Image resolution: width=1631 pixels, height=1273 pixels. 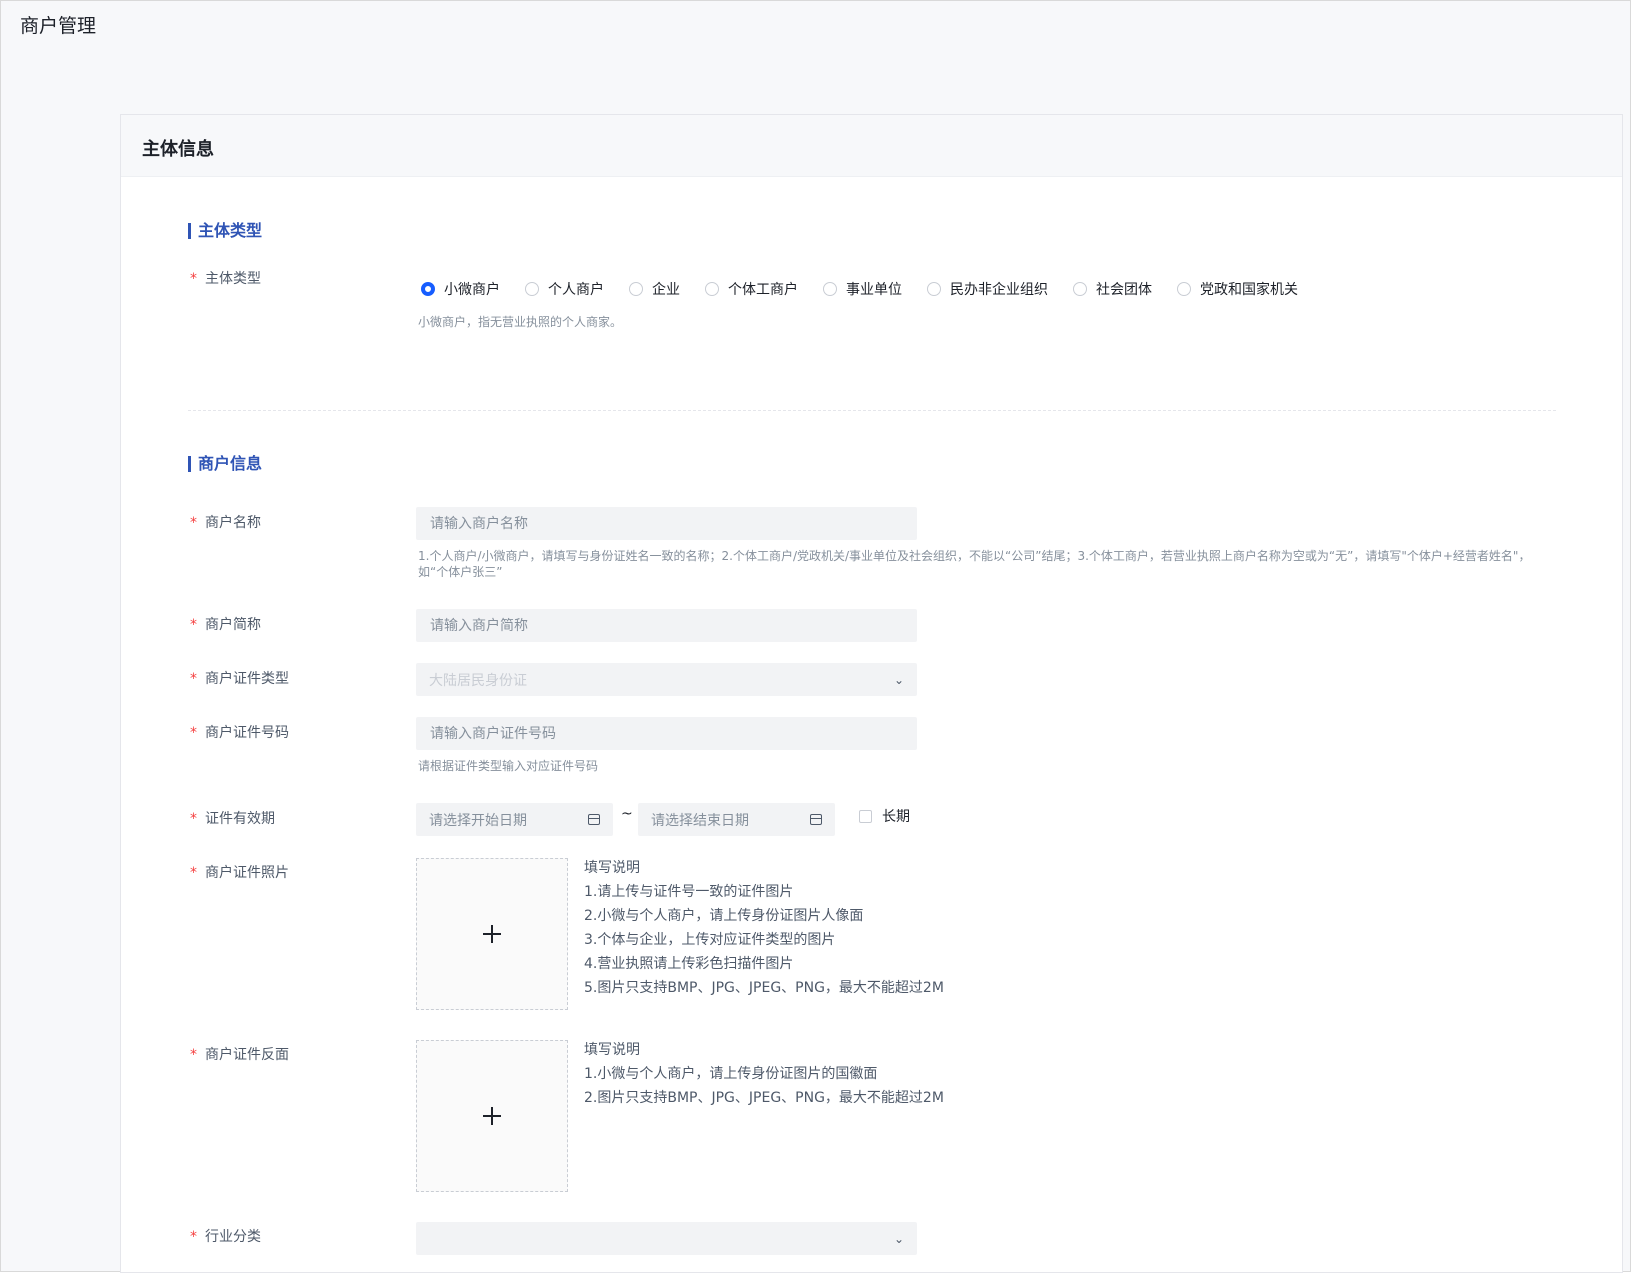 I want to click on section-title-entity: 主体类型, so click(x=225, y=231).